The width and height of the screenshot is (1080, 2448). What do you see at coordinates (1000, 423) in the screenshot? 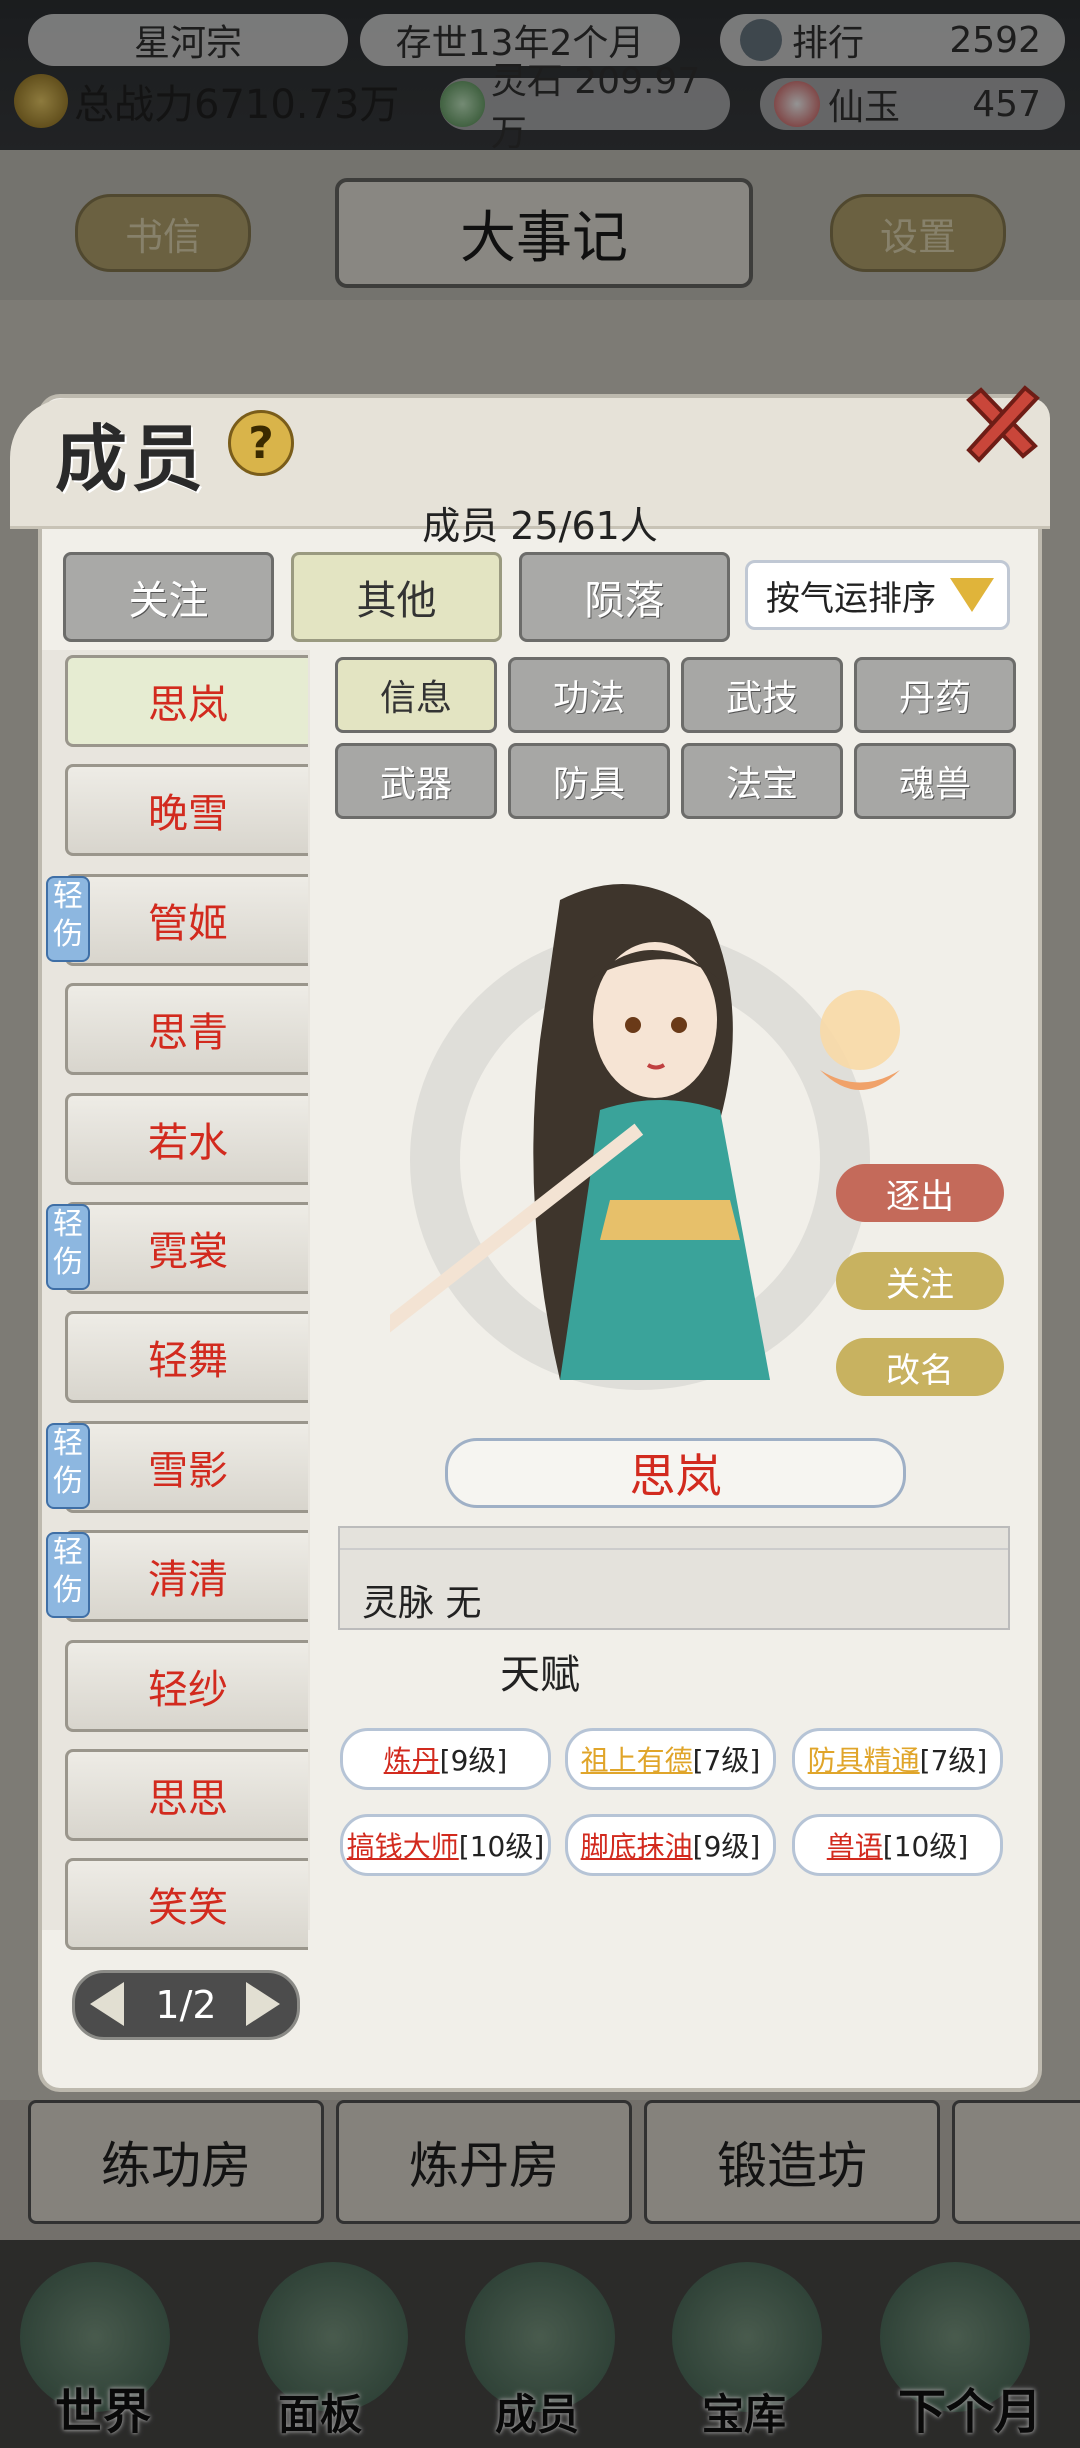
I see `close-icon` at bounding box center [1000, 423].